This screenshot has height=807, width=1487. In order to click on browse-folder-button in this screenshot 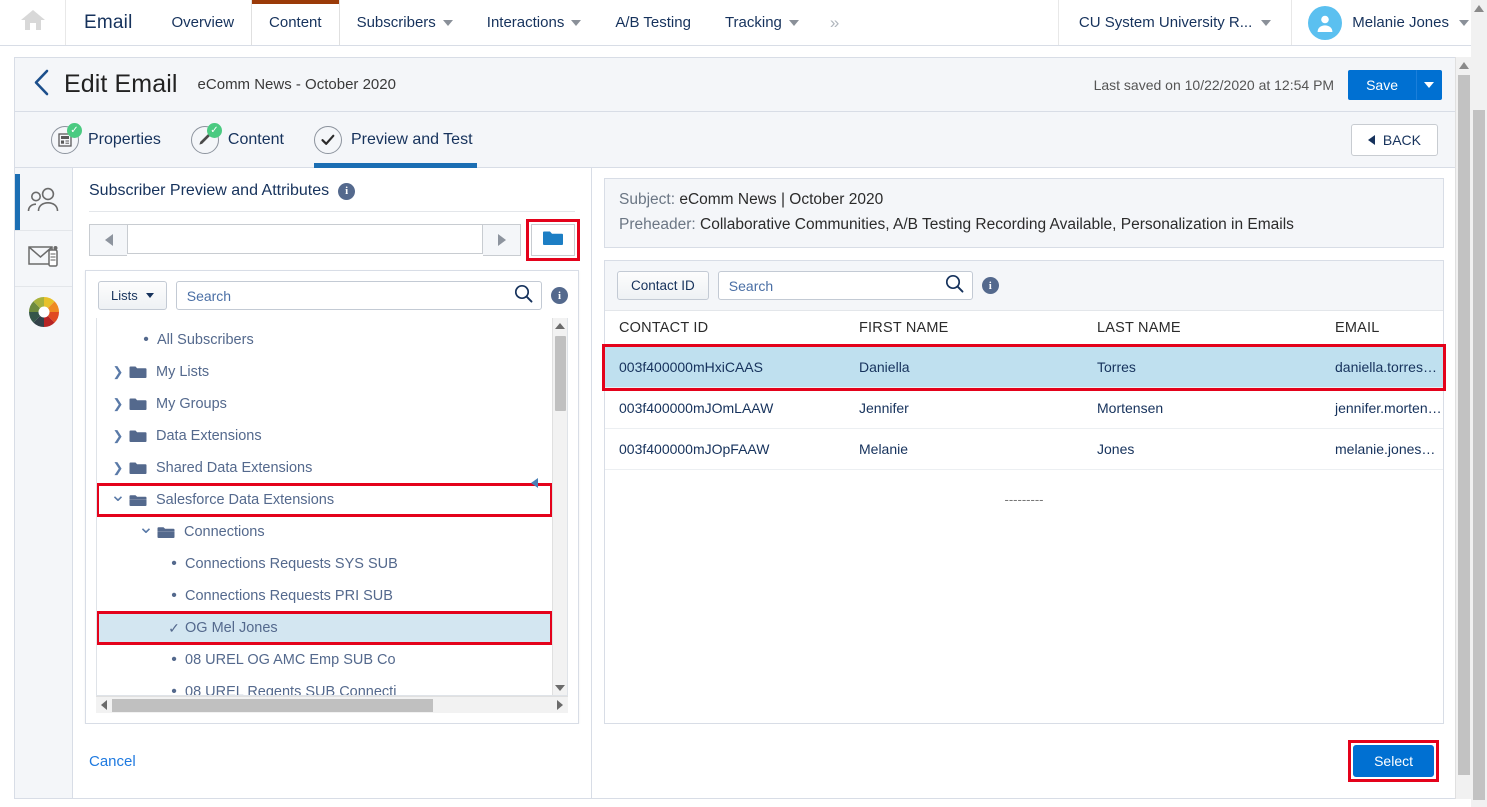, I will do `click(553, 240)`.